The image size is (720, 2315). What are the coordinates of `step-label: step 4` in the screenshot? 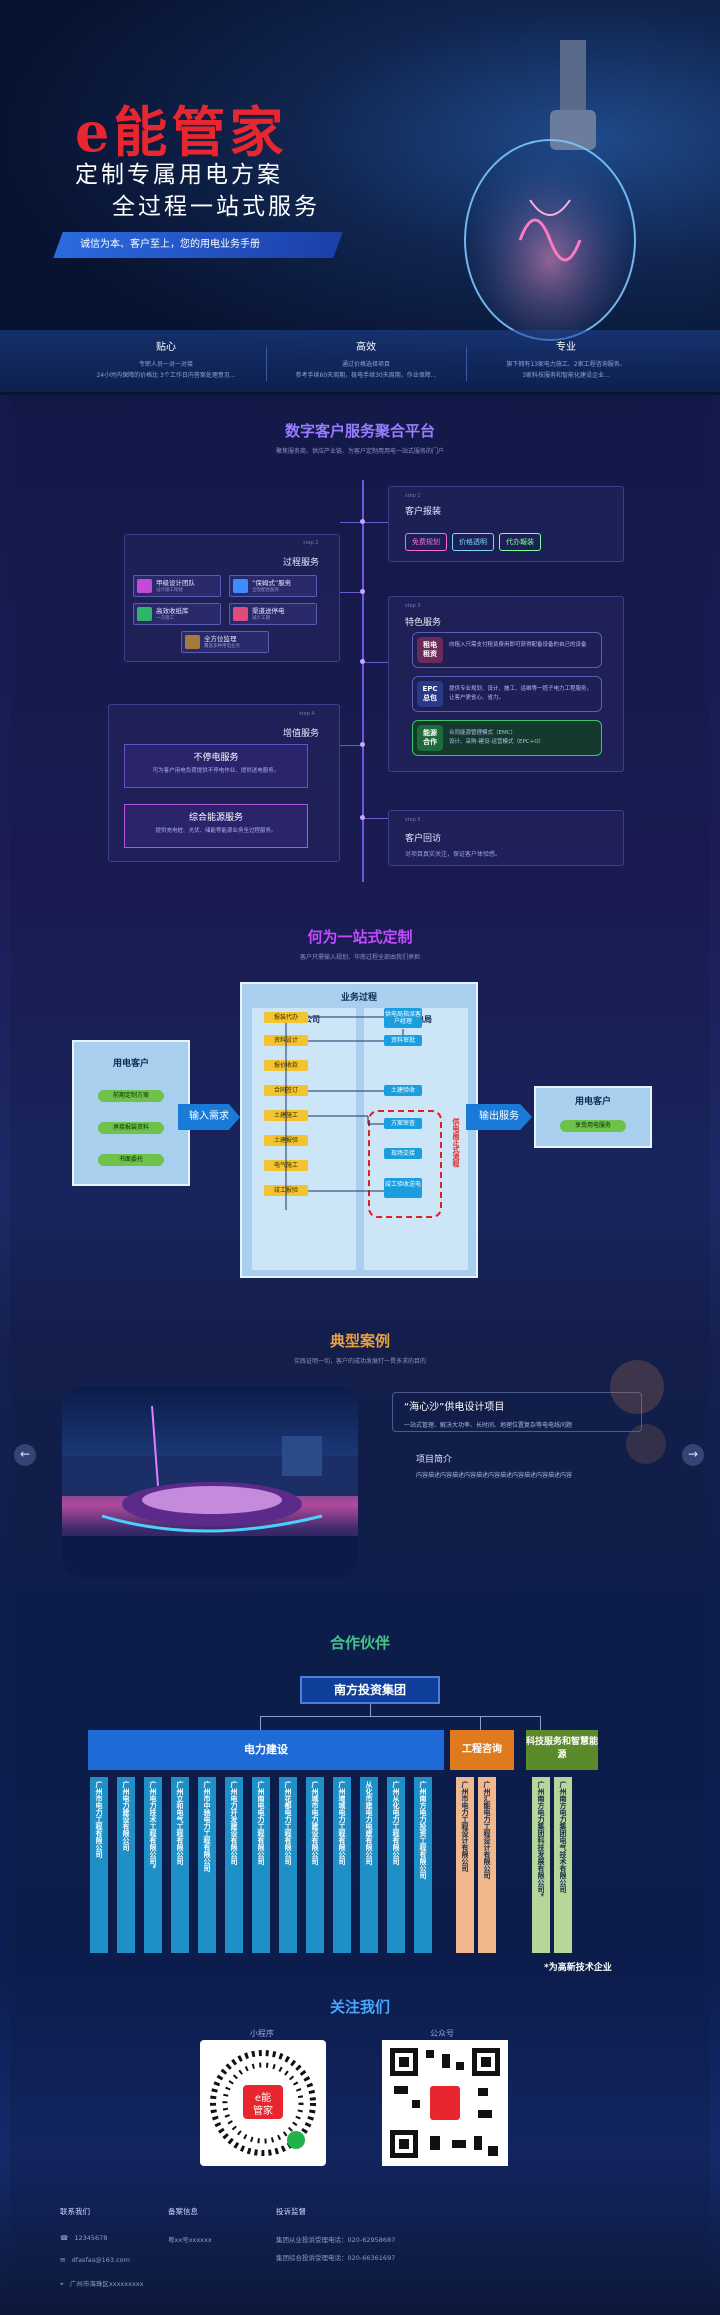 It's located at (307, 714).